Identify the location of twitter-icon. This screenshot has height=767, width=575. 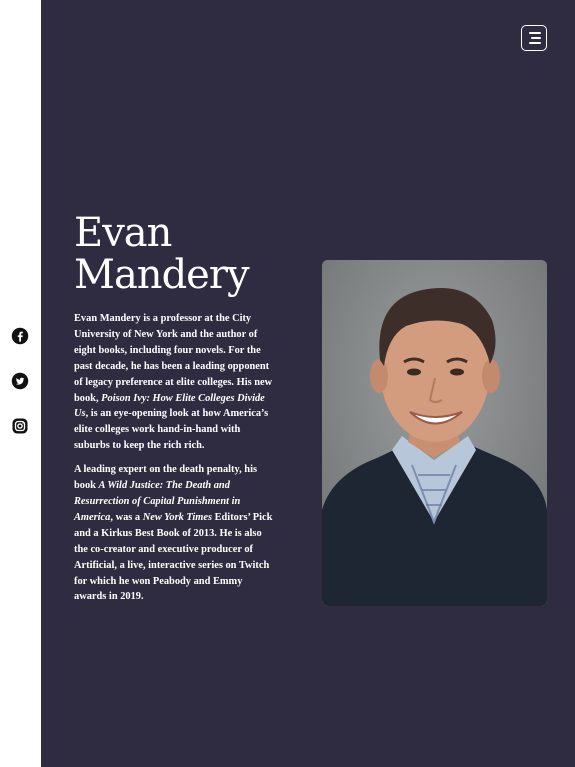
(20, 381).